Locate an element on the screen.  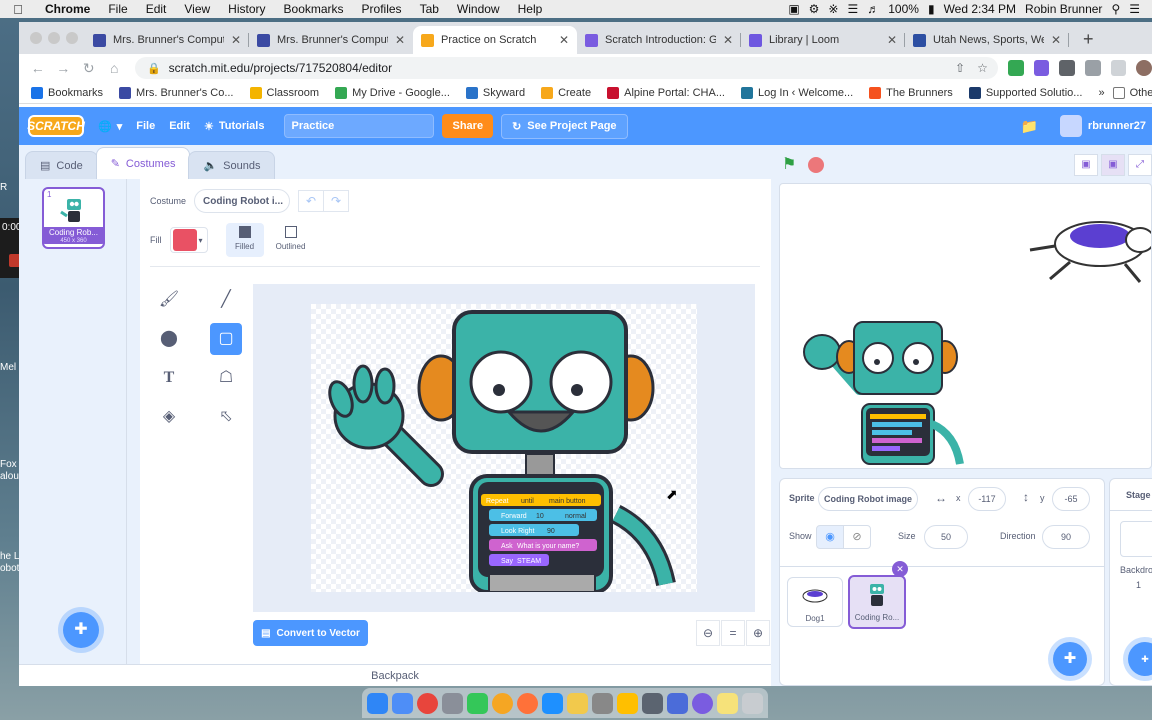
extension-icon is located at coordinates (1041, 68).